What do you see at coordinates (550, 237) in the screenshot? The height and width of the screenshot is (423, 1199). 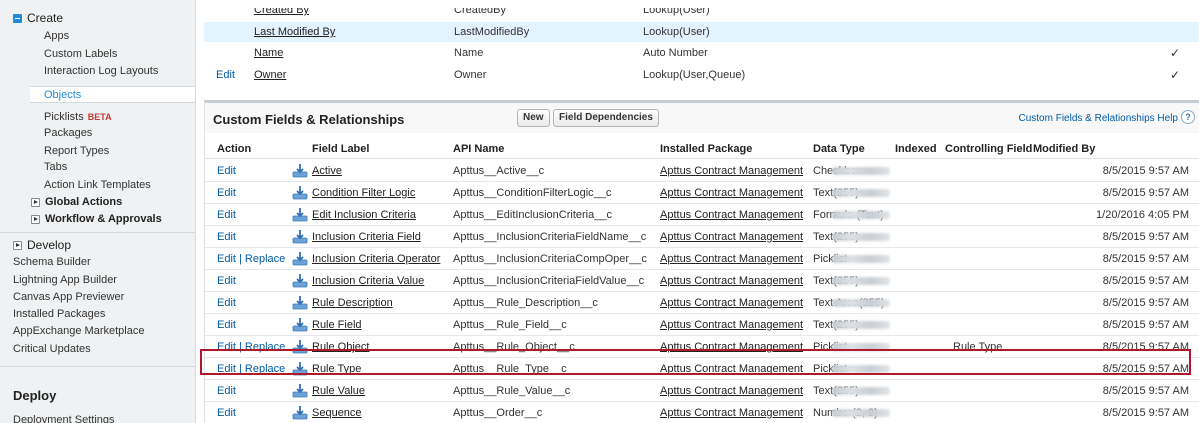 I see `api-name: Apttus__InclusionCriteriaFieldName__c` at bounding box center [550, 237].